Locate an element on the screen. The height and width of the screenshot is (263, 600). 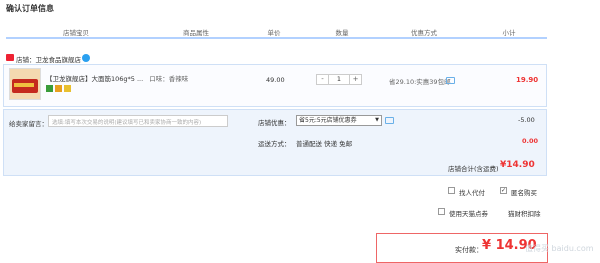
shipping-method: 普通配送 快递 免邮 is located at coordinates (324, 144).